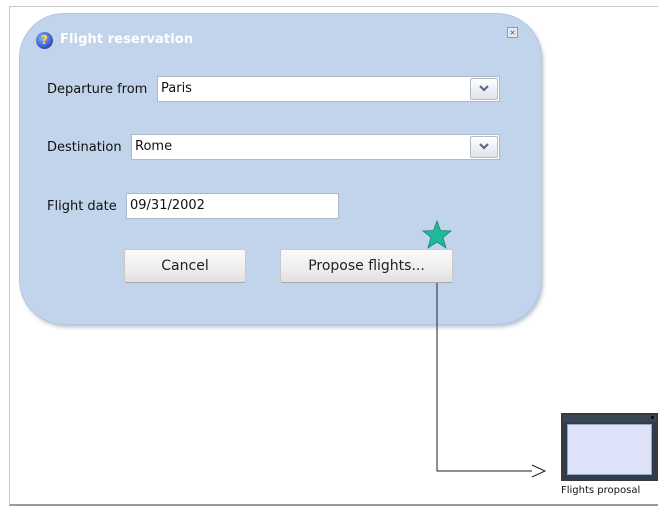 The width and height of the screenshot is (658, 507). I want to click on flights-proposal-label: Flights proposal, so click(601, 490).